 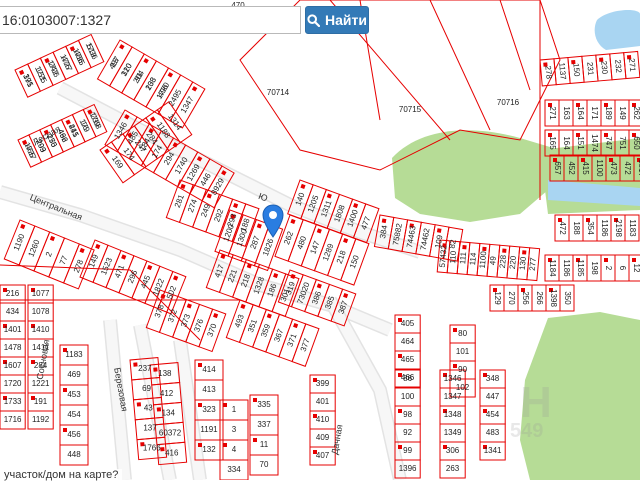 What do you see at coordinates (463, 387) in the screenshot?
I see `parcel-number-label: 102` at bounding box center [463, 387].